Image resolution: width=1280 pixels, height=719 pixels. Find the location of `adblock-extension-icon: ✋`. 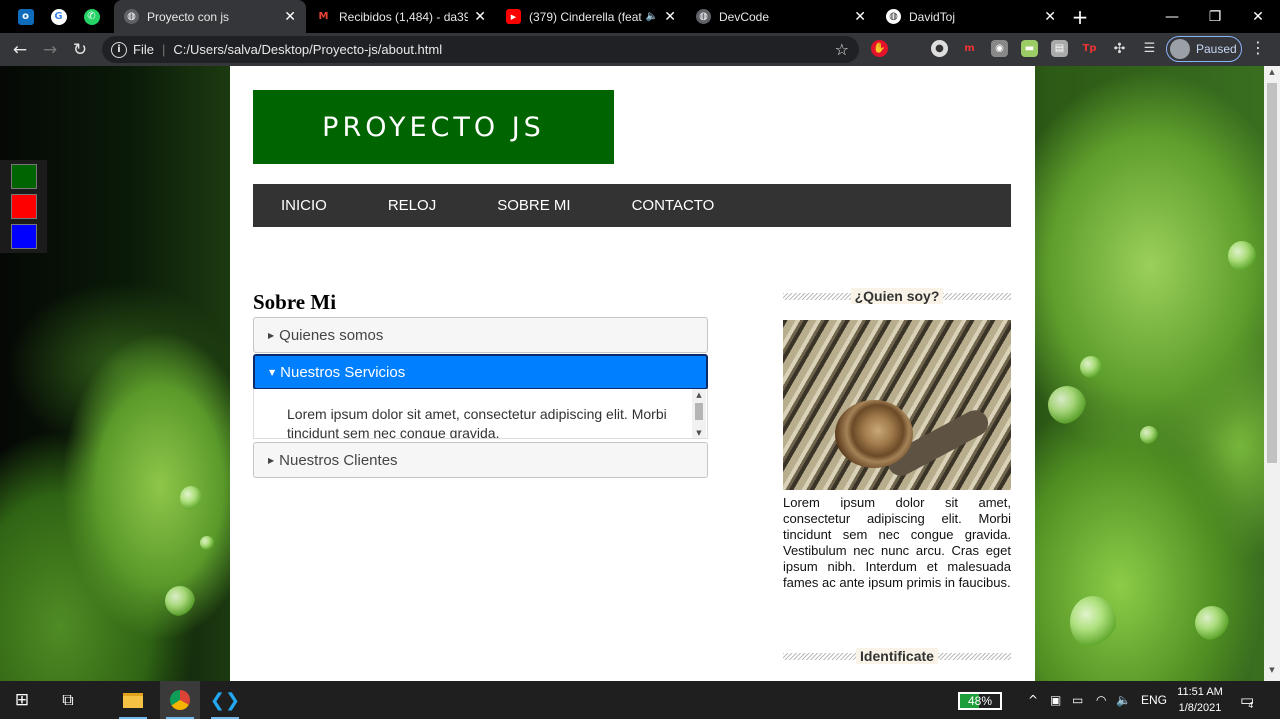

adblock-extension-icon: ✋ is located at coordinates (879, 48).